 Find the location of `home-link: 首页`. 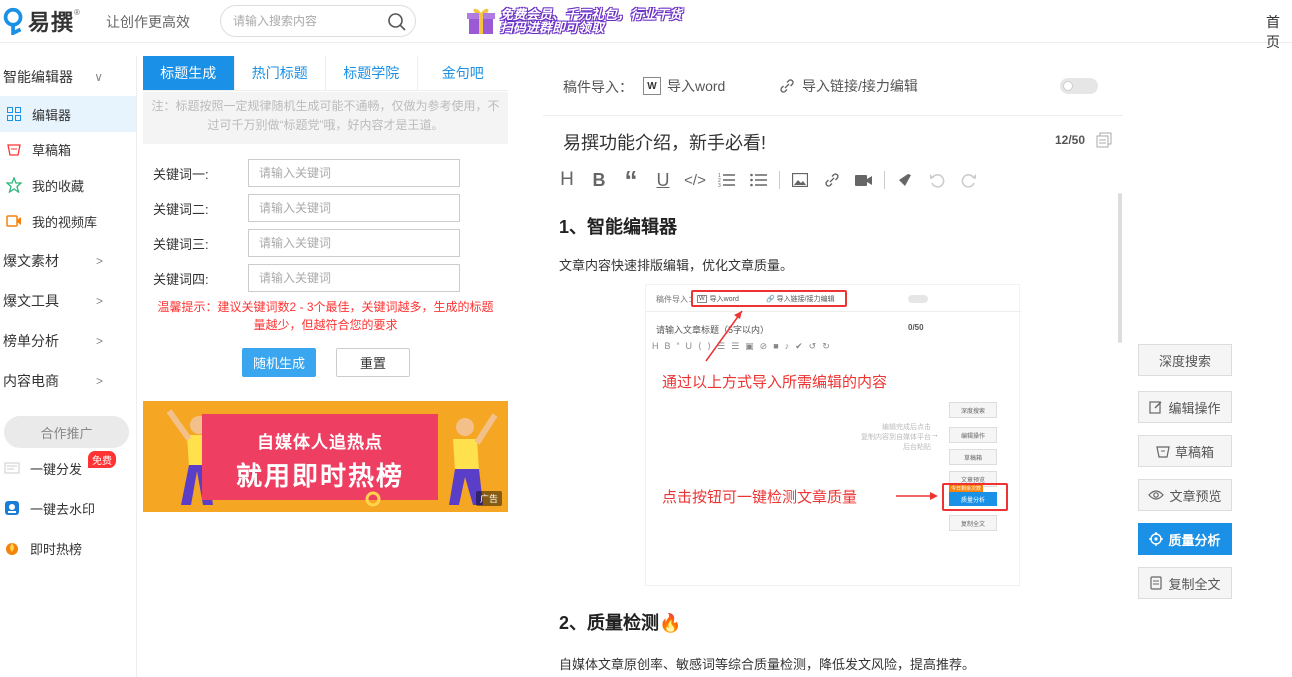

home-link: 首页 is located at coordinates (1279, 32).